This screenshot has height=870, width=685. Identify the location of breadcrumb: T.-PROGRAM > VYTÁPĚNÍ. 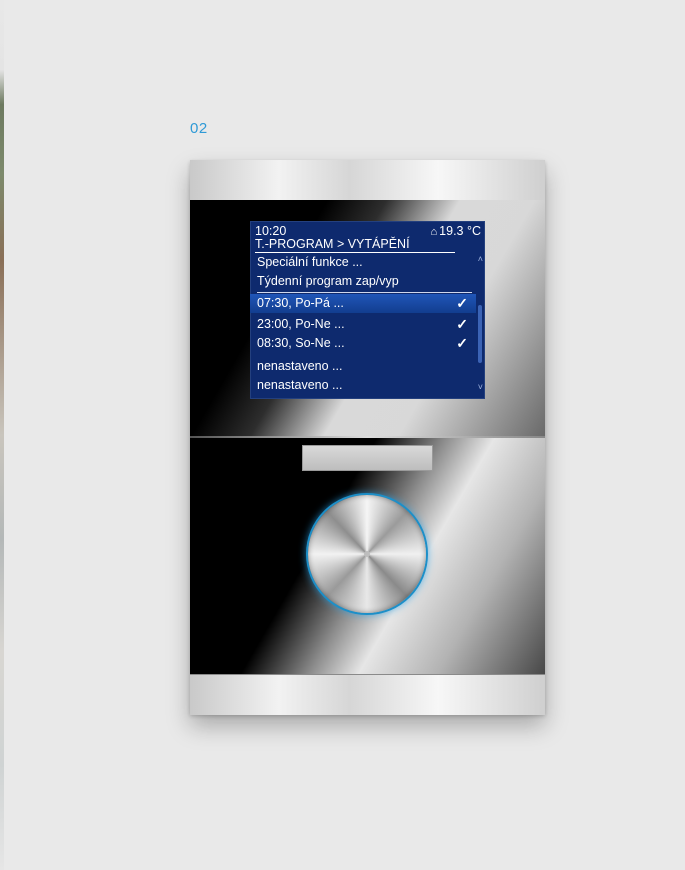
(355, 245).